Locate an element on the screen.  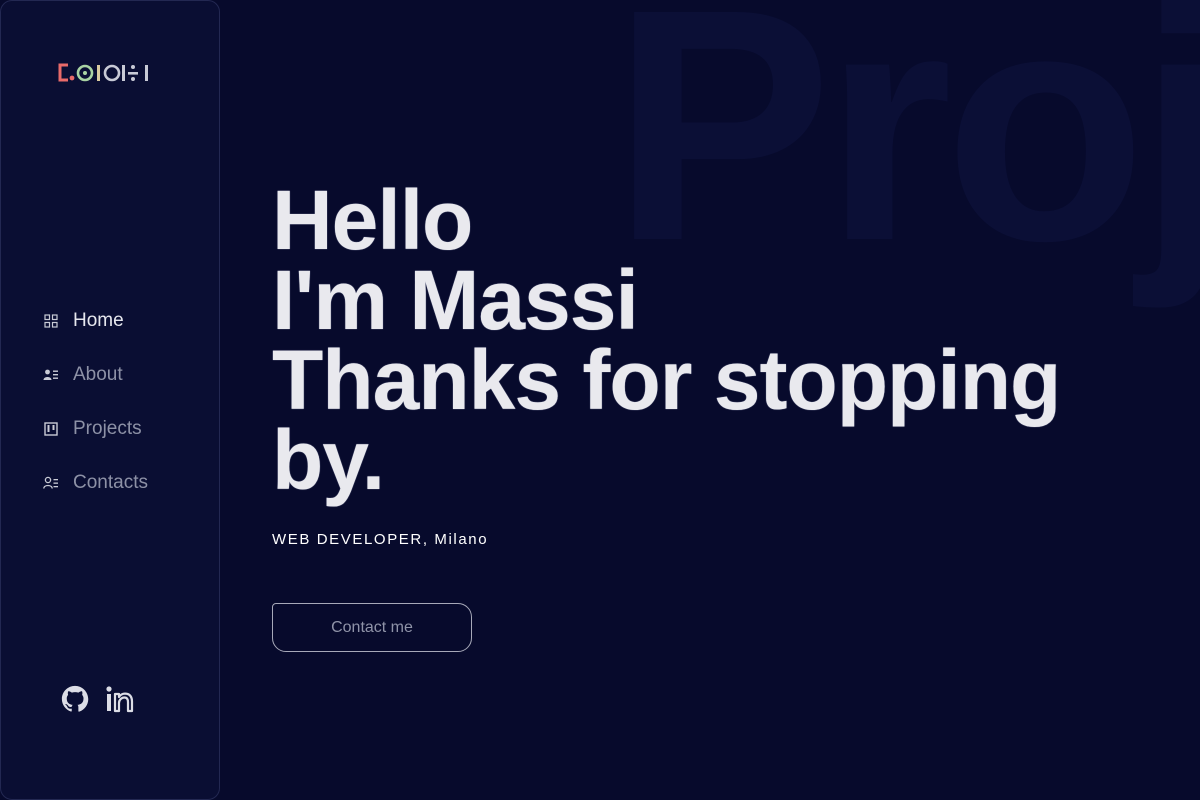
linkedin-icon is located at coordinates (121, 699).